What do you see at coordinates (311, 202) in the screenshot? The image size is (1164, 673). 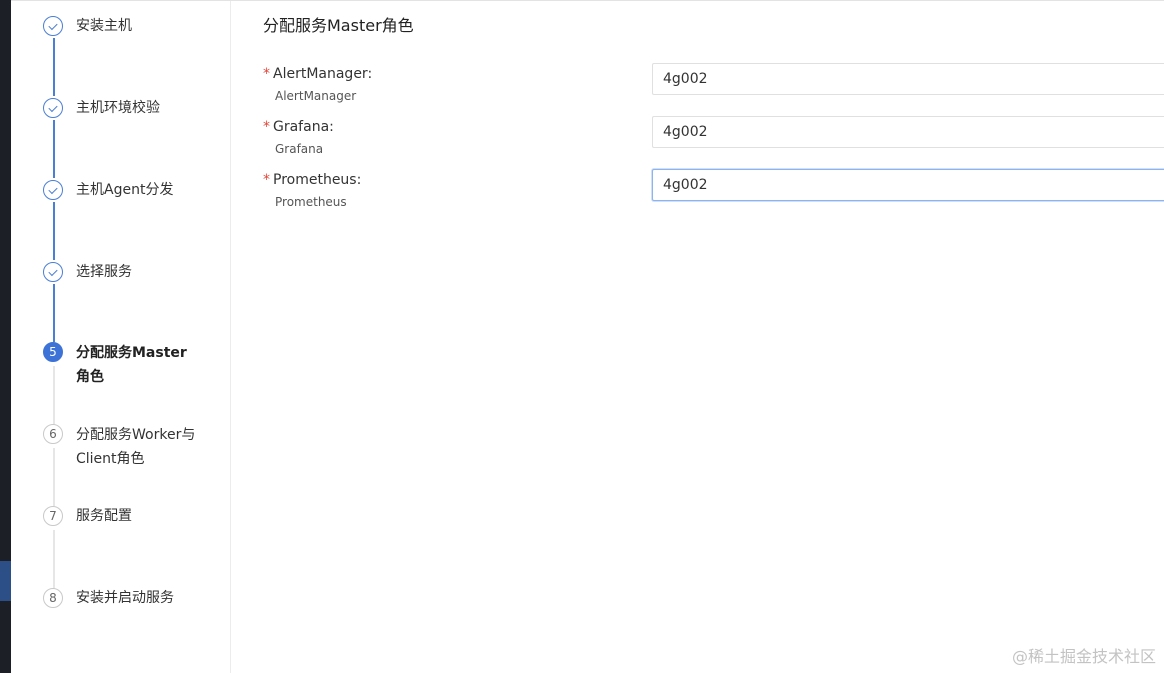 I see `prometheus-sublabel: Prometheus` at bounding box center [311, 202].